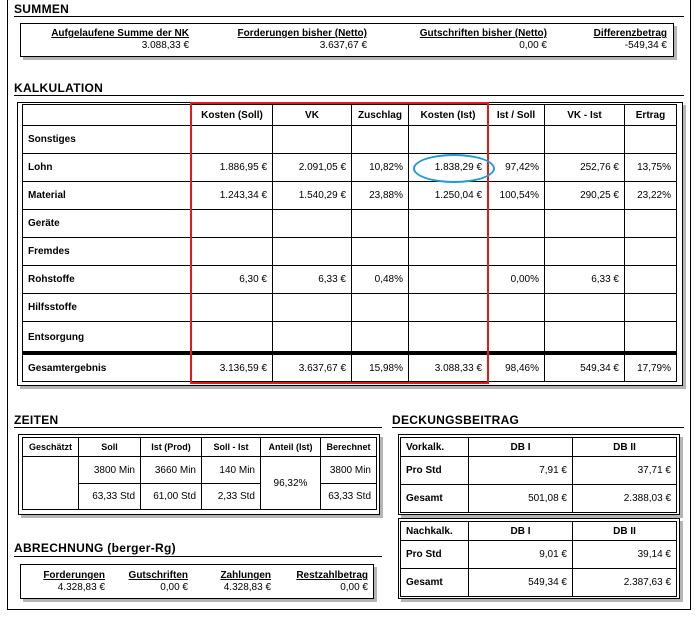 The height and width of the screenshot is (617, 700). What do you see at coordinates (109, 470) in the screenshot?
I see `zeiten-row1-soll: 3800 Min` at bounding box center [109, 470].